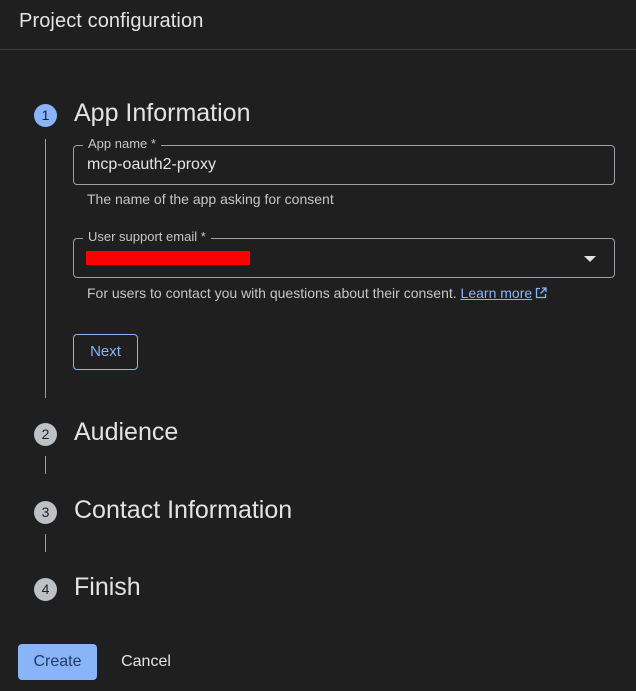  Describe the element at coordinates (126, 432) in the screenshot. I see `step-2-title: Audience` at that location.